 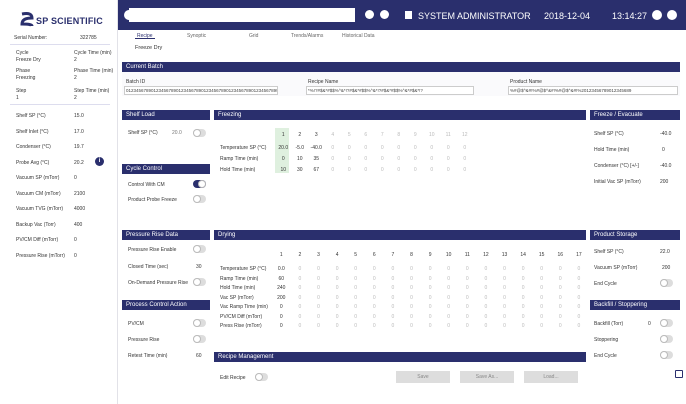 I want to click on search-input, so click(x=242, y=15).